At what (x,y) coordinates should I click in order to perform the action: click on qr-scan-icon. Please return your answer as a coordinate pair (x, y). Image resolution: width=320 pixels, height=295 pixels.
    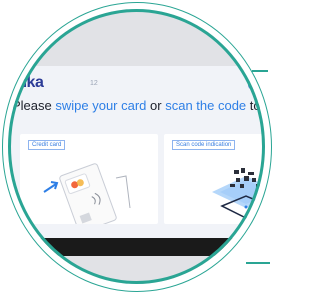
    Looking at the image, I should click on (238, 193).